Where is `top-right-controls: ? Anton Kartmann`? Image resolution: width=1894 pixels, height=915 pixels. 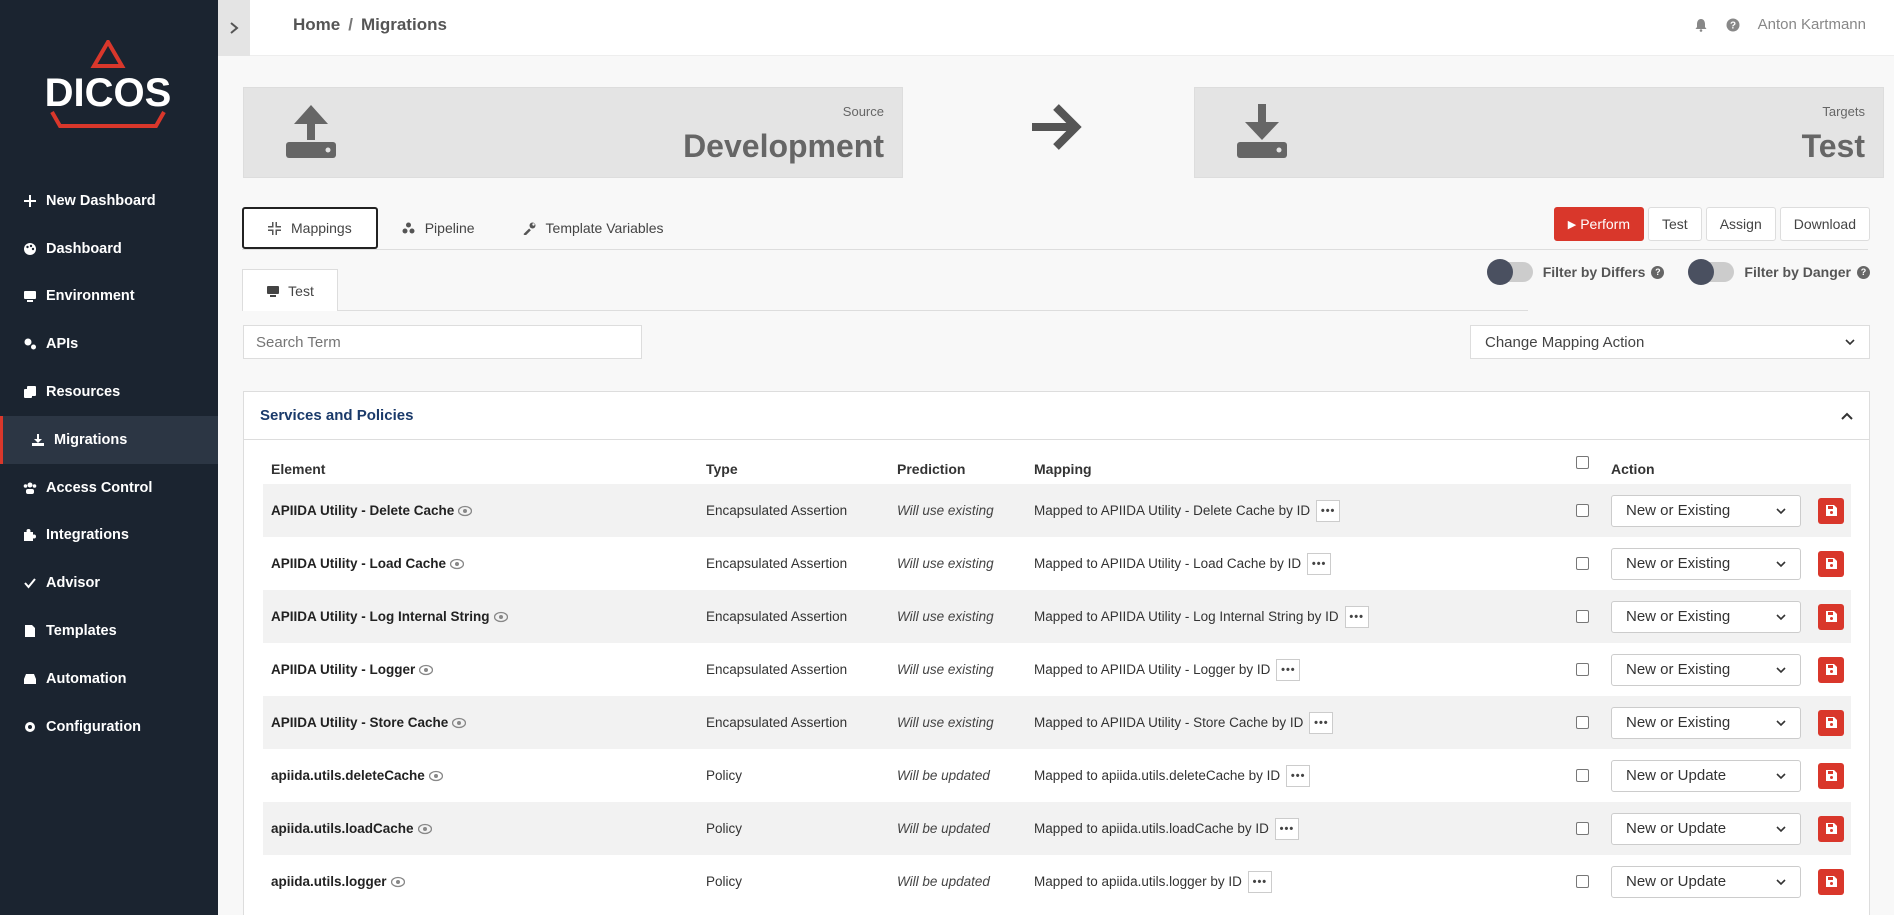 top-right-controls: ? Anton Kartmann is located at coordinates (1780, 24).